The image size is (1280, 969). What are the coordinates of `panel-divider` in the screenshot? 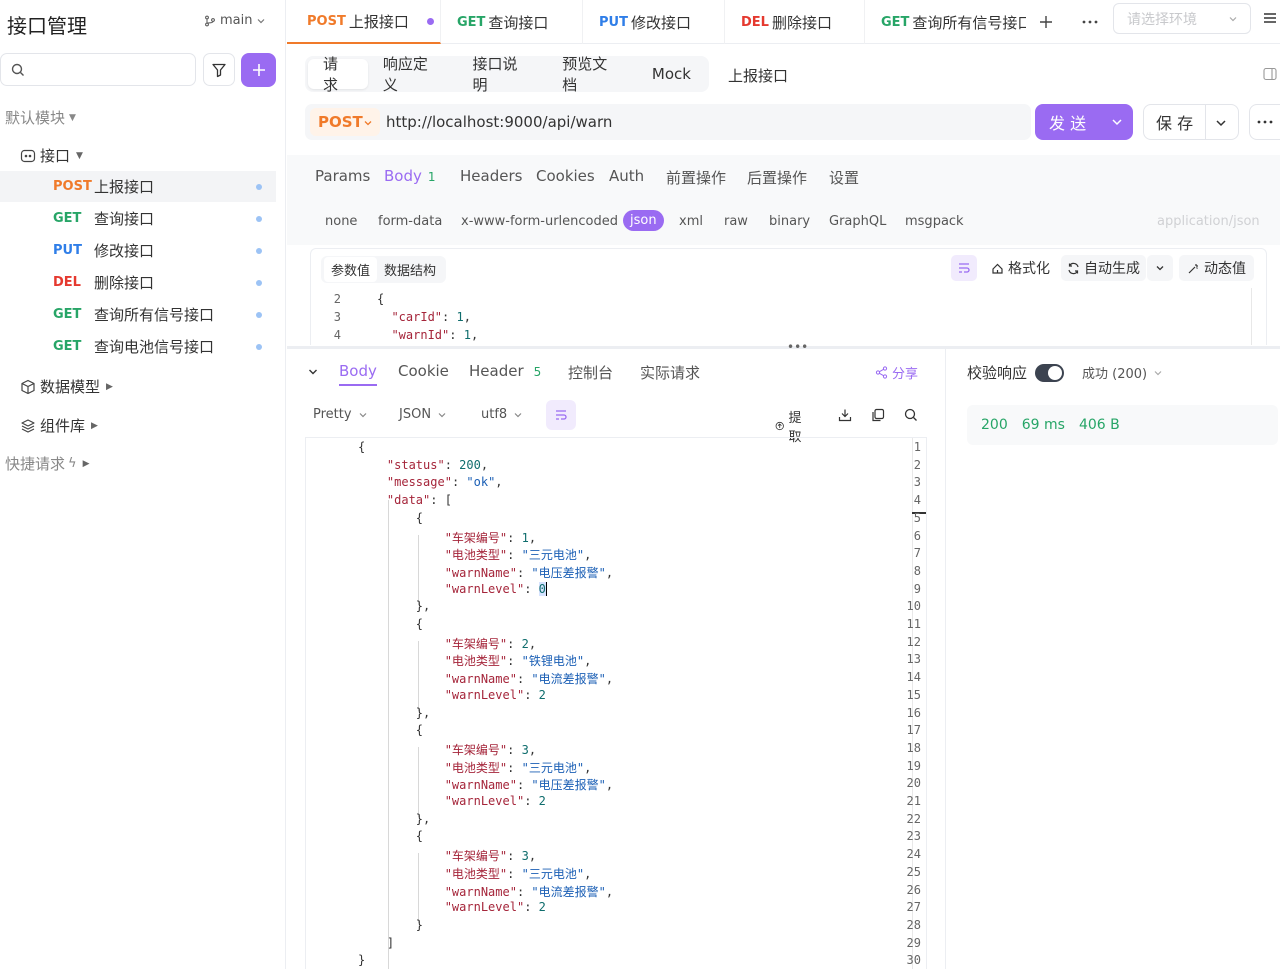 It's located at (783, 347).